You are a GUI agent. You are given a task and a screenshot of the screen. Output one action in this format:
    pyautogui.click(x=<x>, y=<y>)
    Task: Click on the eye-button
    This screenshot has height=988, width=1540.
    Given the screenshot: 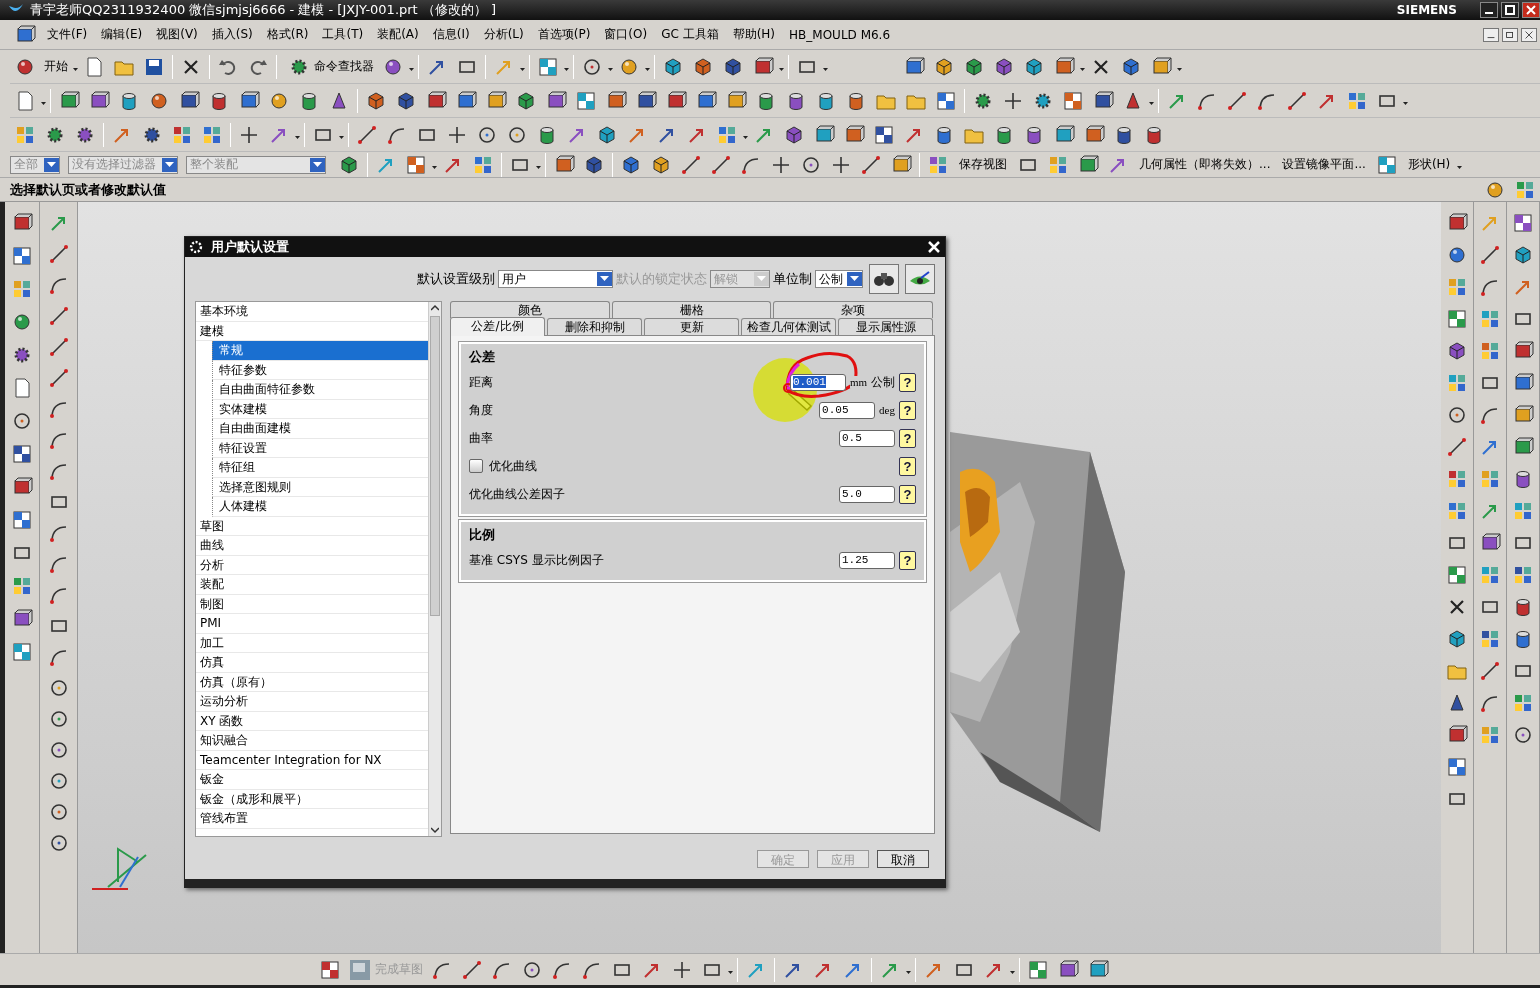 What is the action you would take?
    pyautogui.click(x=920, y=279)
    